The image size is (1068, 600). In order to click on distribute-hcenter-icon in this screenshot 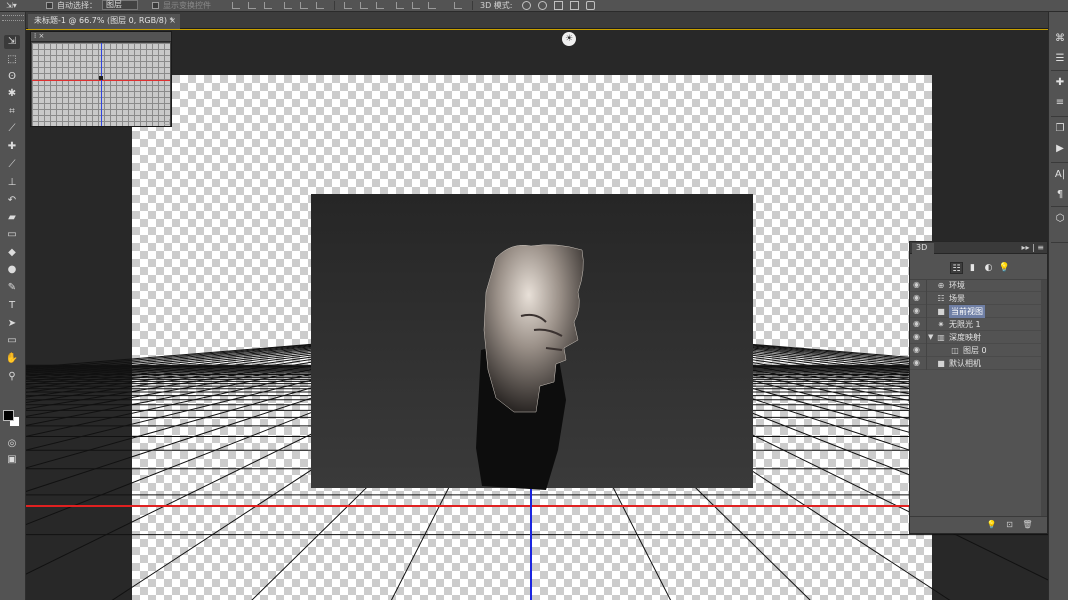, I will do `click(416, 5)`.